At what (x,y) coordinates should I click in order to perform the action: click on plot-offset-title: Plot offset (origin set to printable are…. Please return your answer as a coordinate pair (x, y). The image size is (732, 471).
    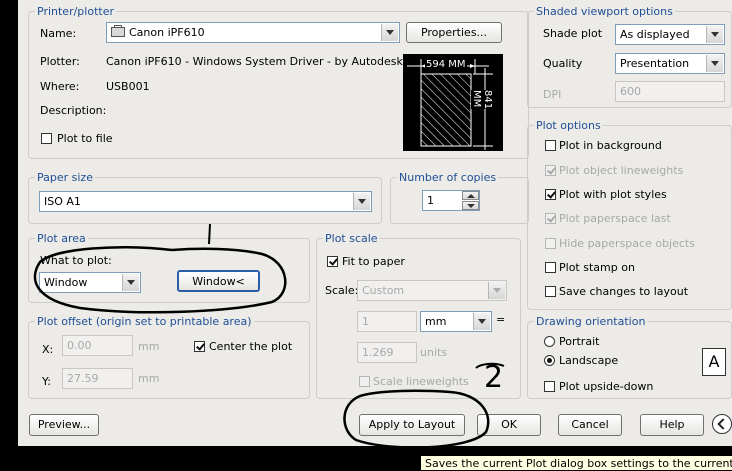
    Looking at the image, I should click on (144, 321).